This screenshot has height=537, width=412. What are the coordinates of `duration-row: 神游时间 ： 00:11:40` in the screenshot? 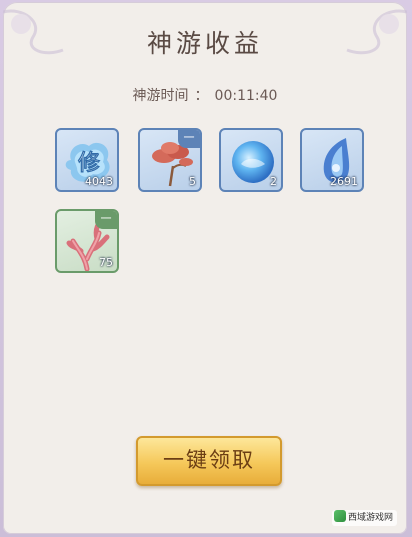 It's located at (205, 95).